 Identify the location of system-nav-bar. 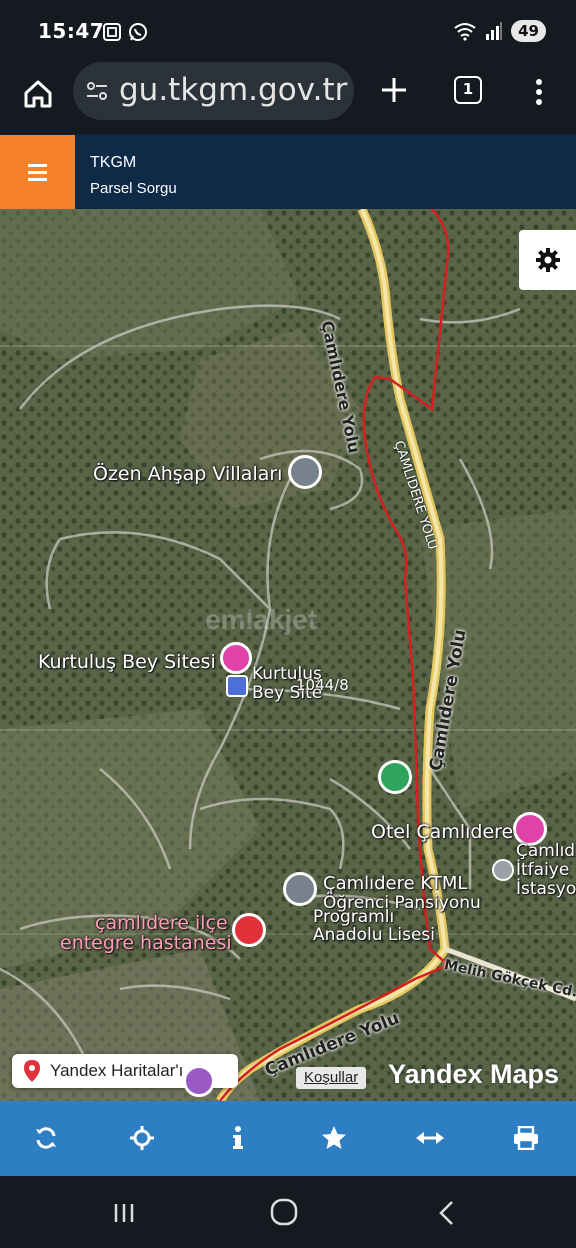
(288, 1212).